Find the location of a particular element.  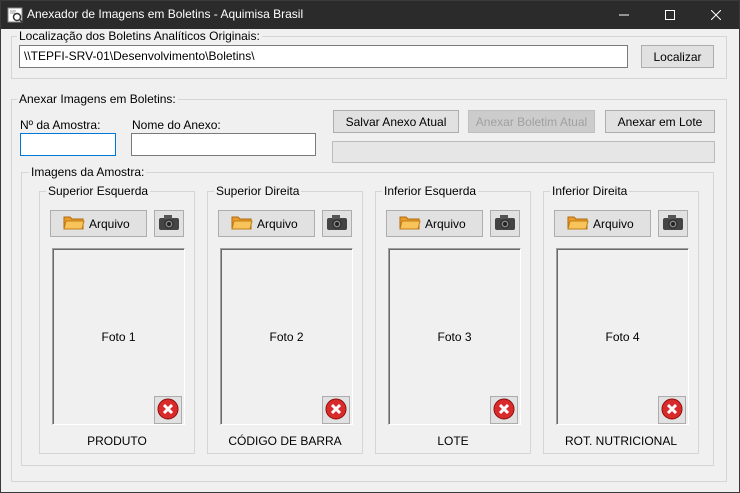

panel-title: Inferior Esquerda is located at coordinates (430, 191).